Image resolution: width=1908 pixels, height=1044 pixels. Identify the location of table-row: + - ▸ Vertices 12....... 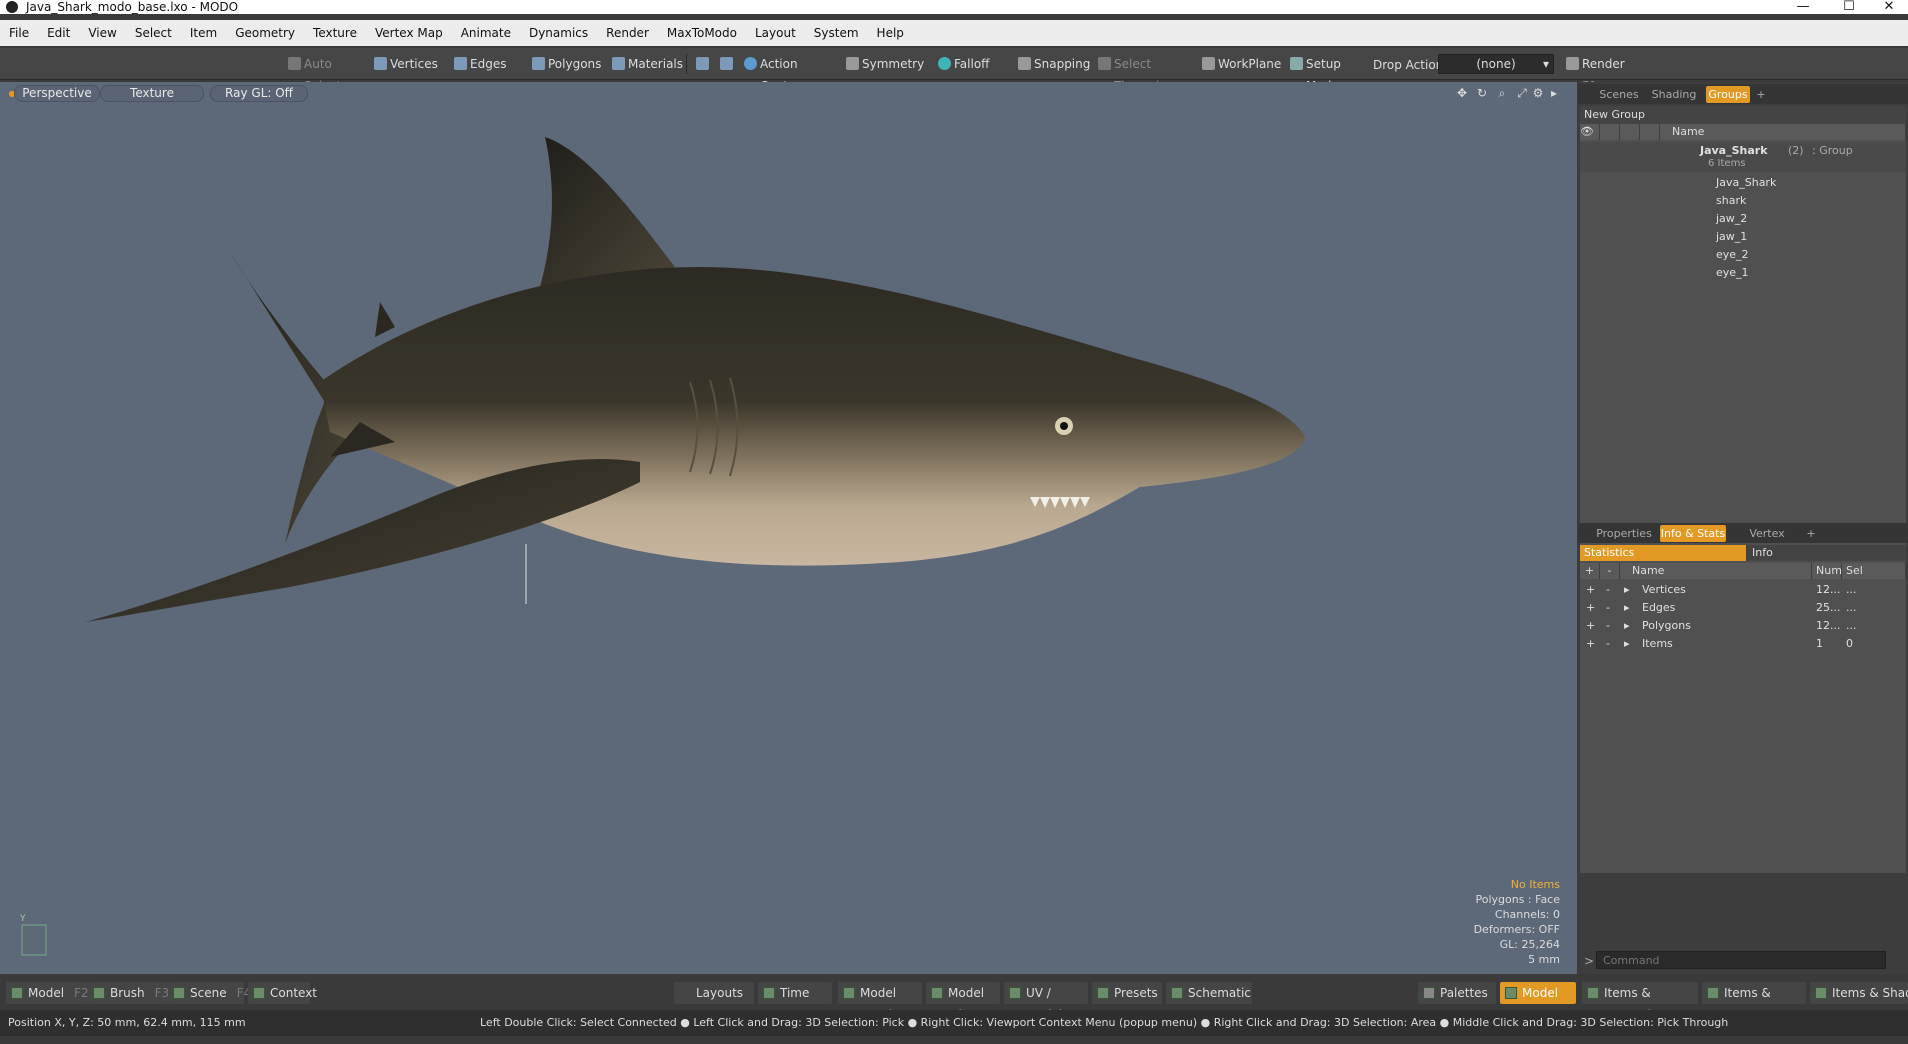
(1743, 590).